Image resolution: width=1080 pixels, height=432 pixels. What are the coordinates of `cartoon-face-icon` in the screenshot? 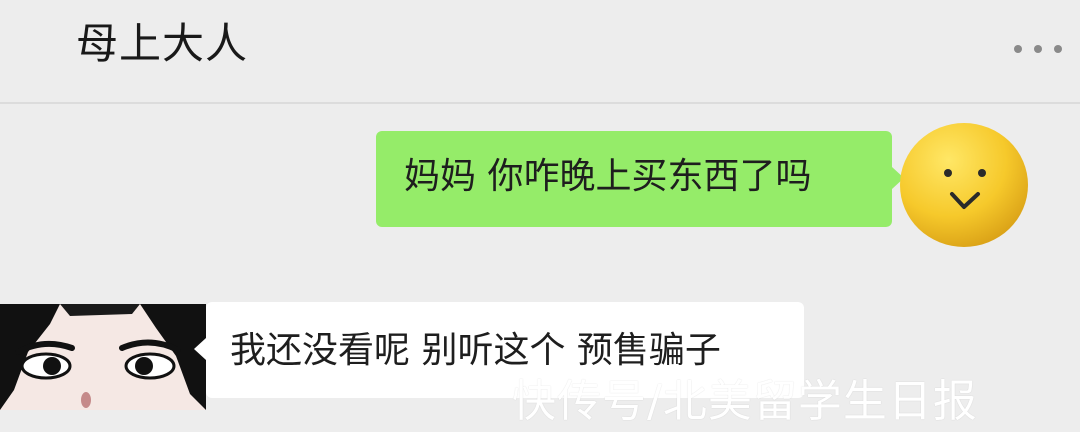 It's located at (103, 357).